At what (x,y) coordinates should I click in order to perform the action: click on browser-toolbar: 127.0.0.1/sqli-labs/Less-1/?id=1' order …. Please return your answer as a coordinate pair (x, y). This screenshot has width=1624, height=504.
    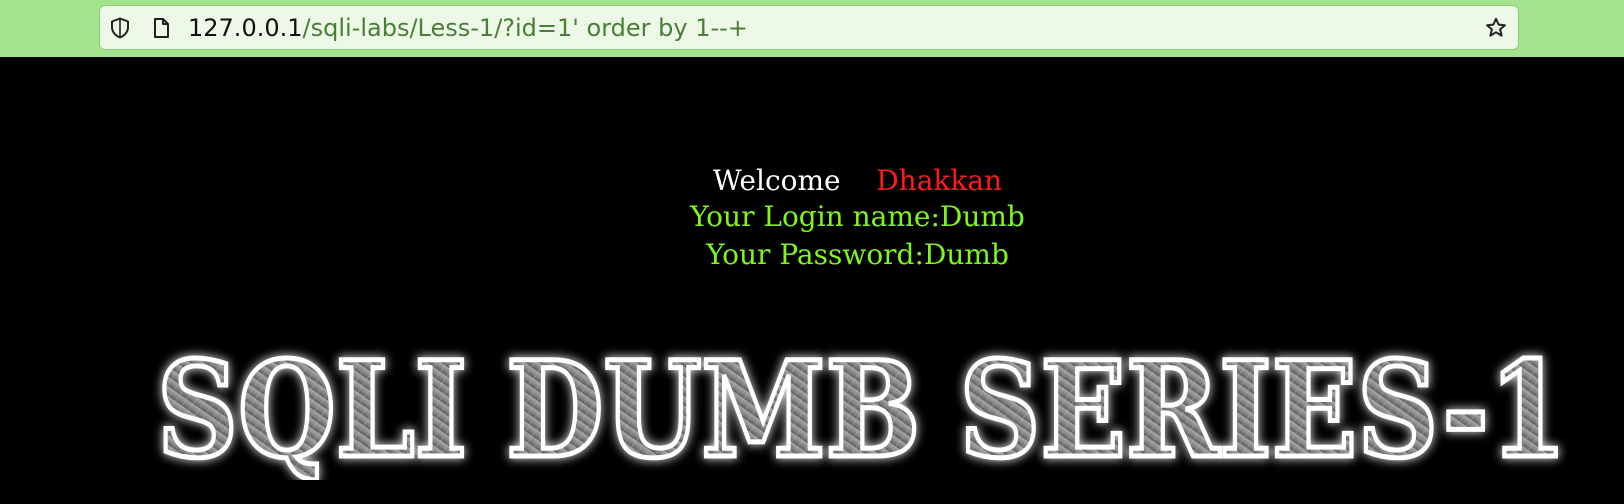
    Looking at the image, I should click on (812, 28).